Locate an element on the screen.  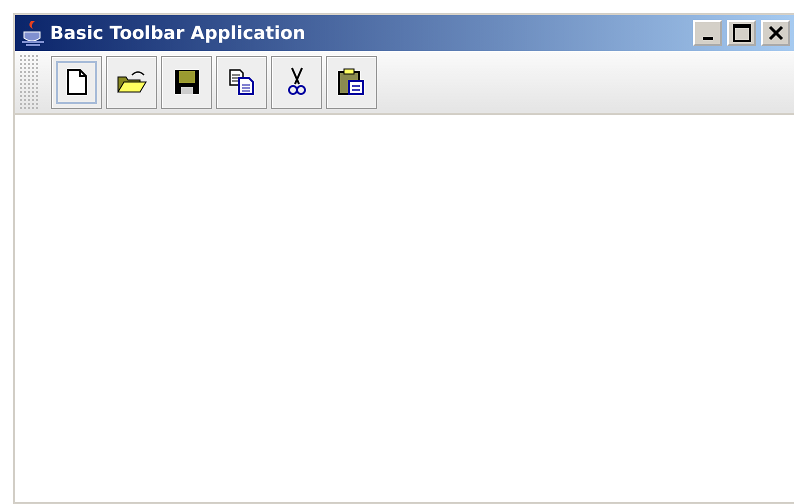
folder-icon is located at coordinates (132, 82).